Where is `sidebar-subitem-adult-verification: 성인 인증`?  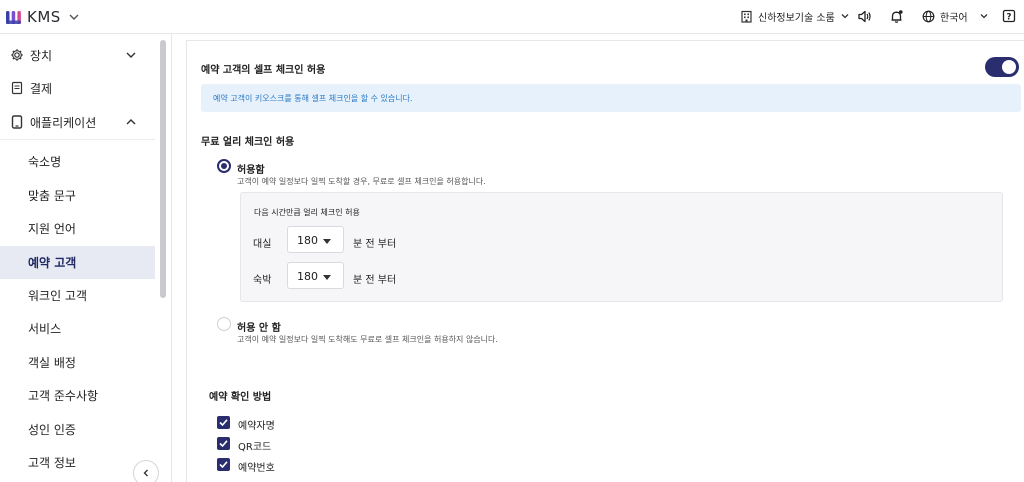 sidebar-subitem-adult-verification: 성인 인증 is located at coordinates (77, 429).